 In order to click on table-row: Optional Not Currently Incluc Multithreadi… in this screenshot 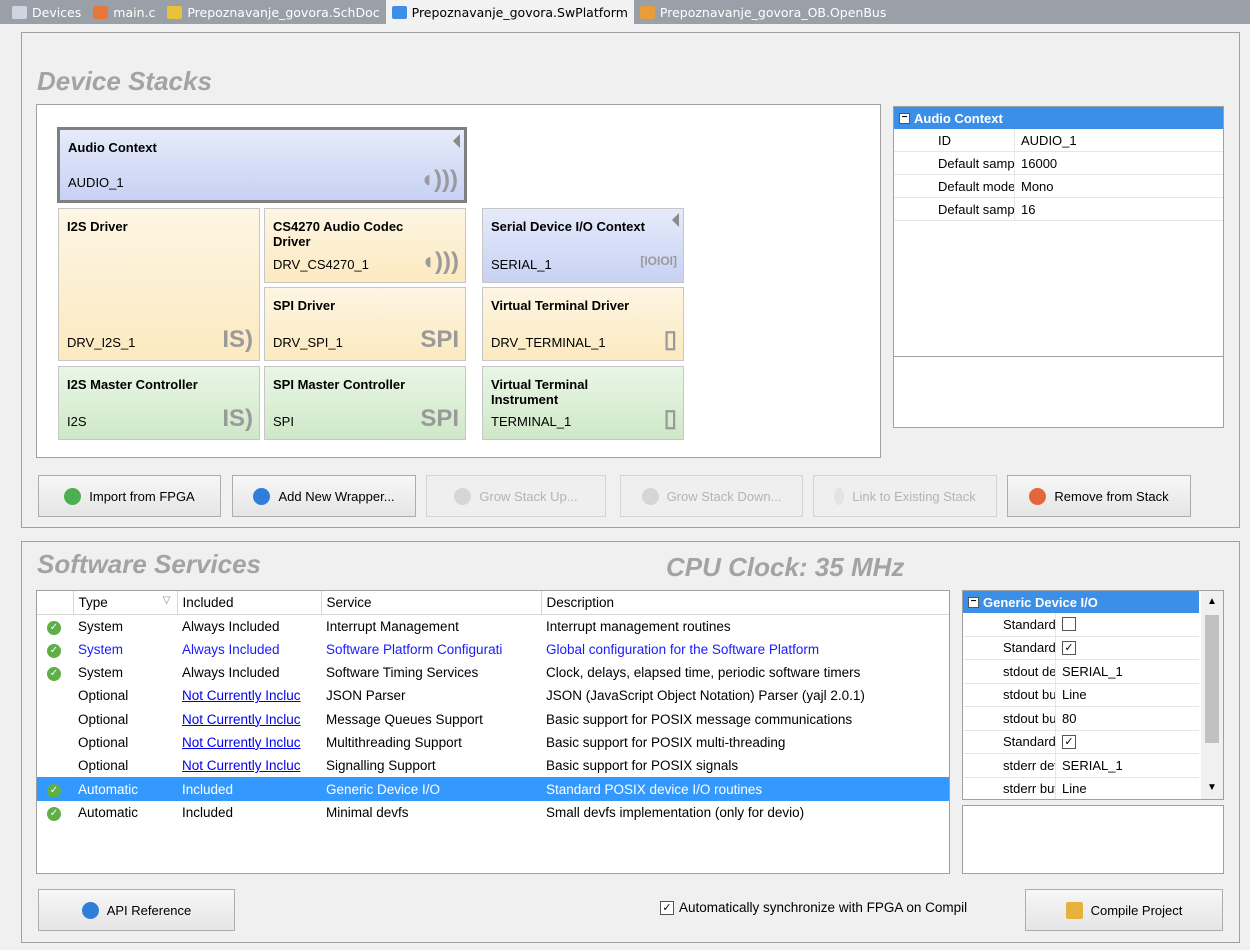, I will do `click(493, 742)`.